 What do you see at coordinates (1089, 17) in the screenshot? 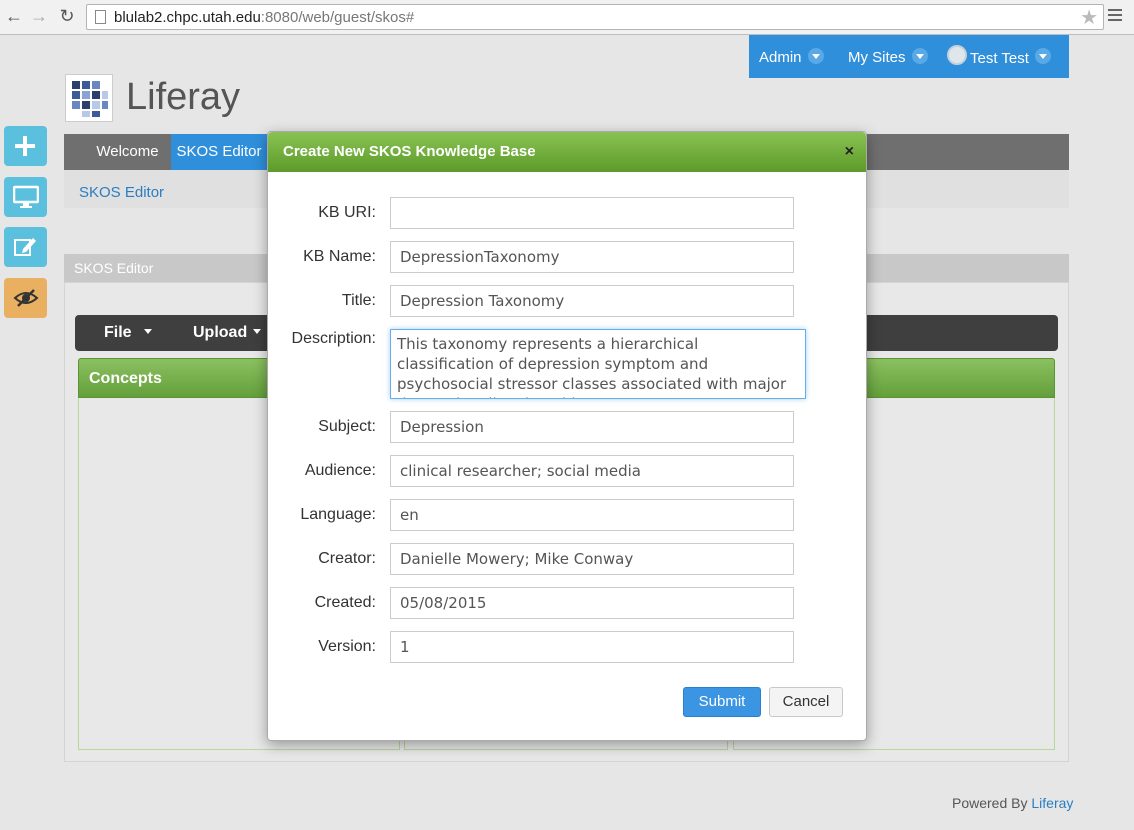
I see `bookmark-star-icon: ★` at bounding box center [1089, 17].